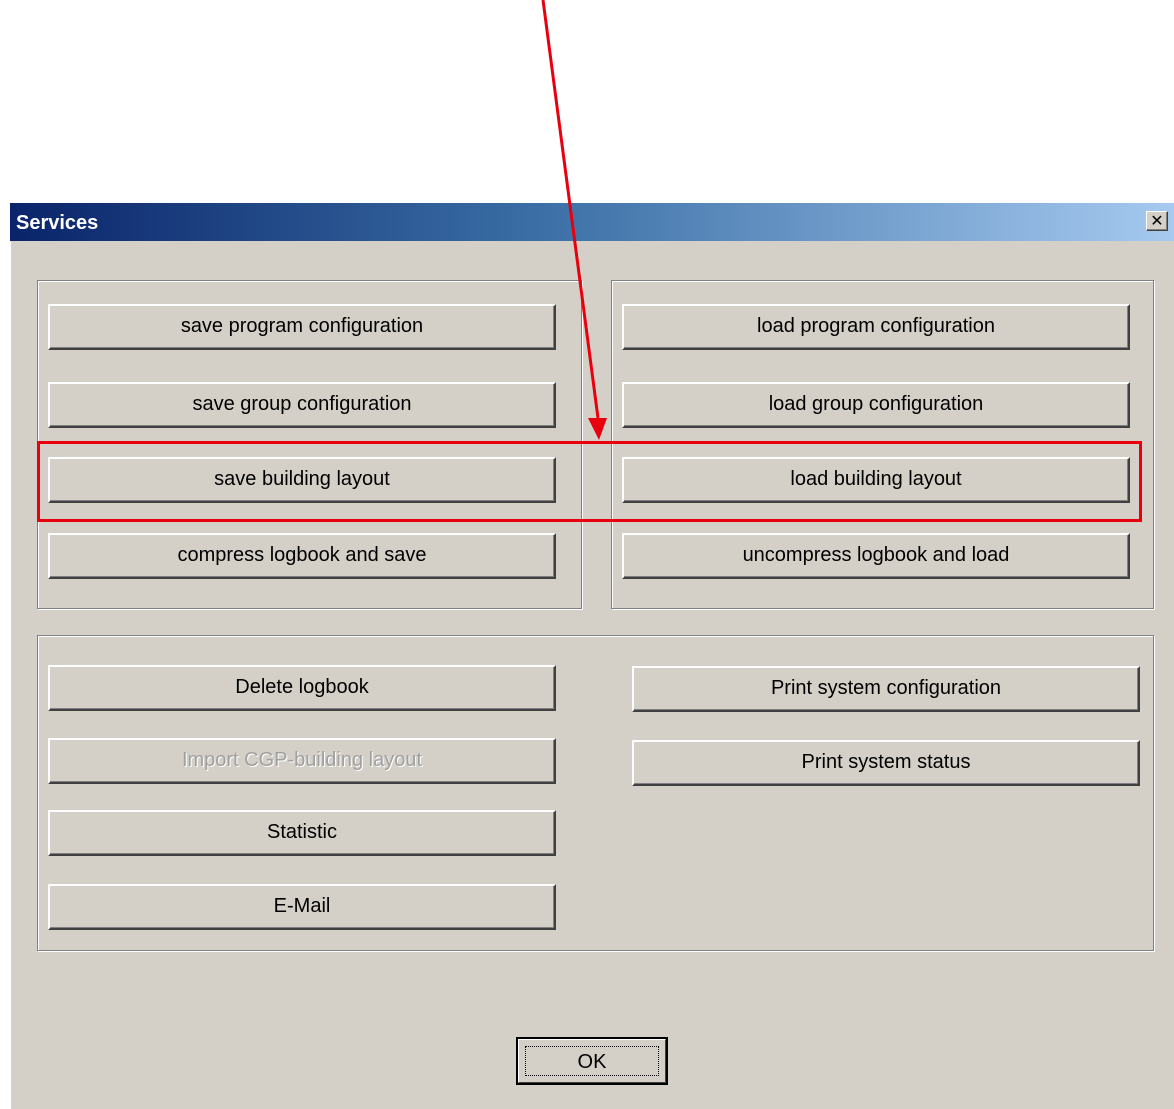 The width and height of the screenshot is (1174, 1109). I want to click on annotation-arrow, so click(574, 220).